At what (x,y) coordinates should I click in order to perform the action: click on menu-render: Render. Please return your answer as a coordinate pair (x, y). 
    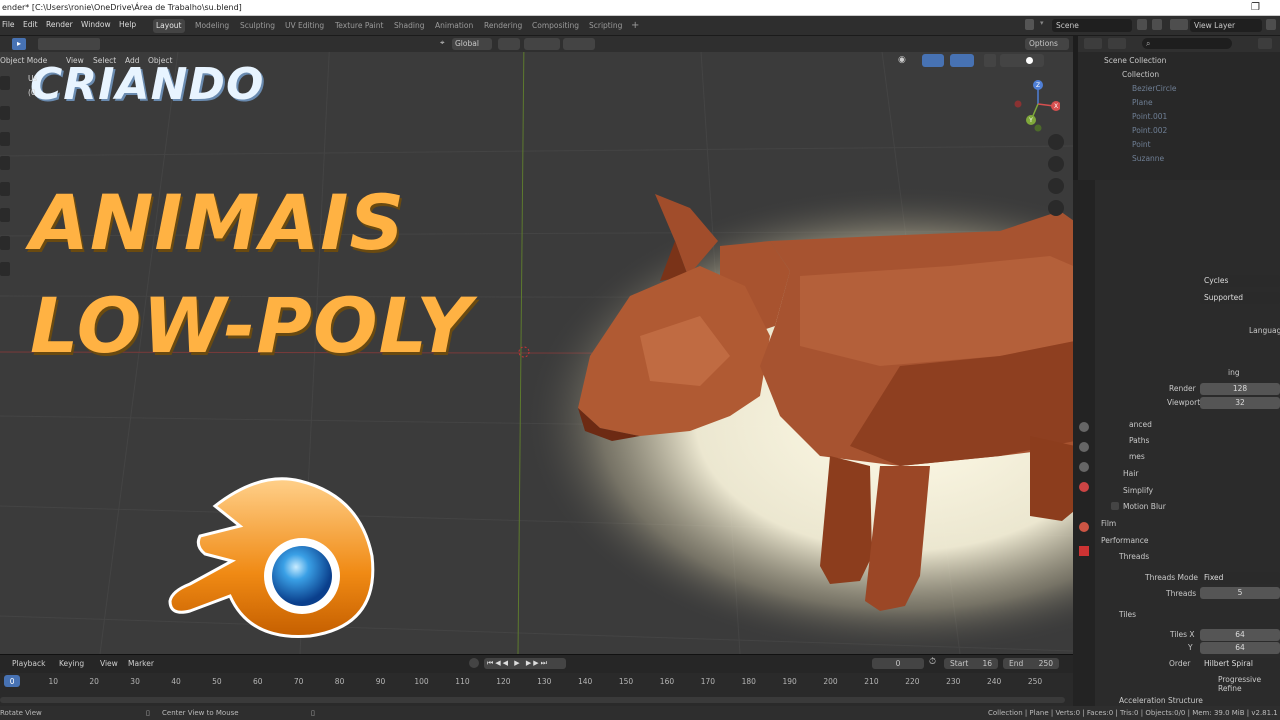
    Looking at the image, I should click on (59, 24).